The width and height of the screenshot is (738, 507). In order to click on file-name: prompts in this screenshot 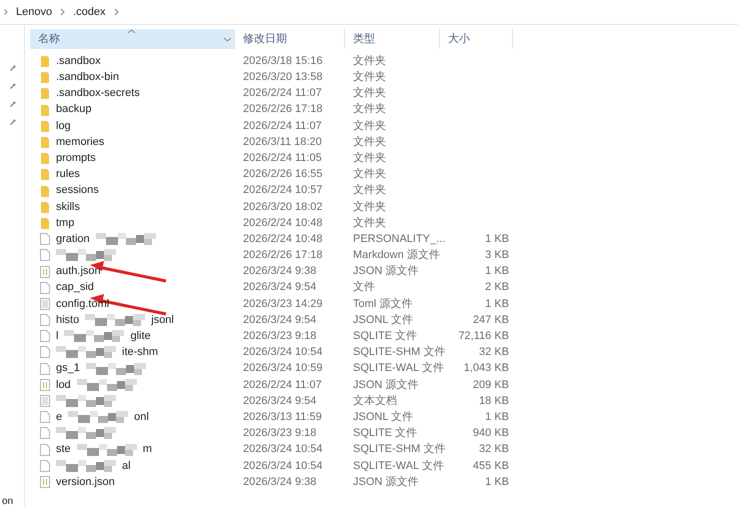, I will do `click(76, 158)`.